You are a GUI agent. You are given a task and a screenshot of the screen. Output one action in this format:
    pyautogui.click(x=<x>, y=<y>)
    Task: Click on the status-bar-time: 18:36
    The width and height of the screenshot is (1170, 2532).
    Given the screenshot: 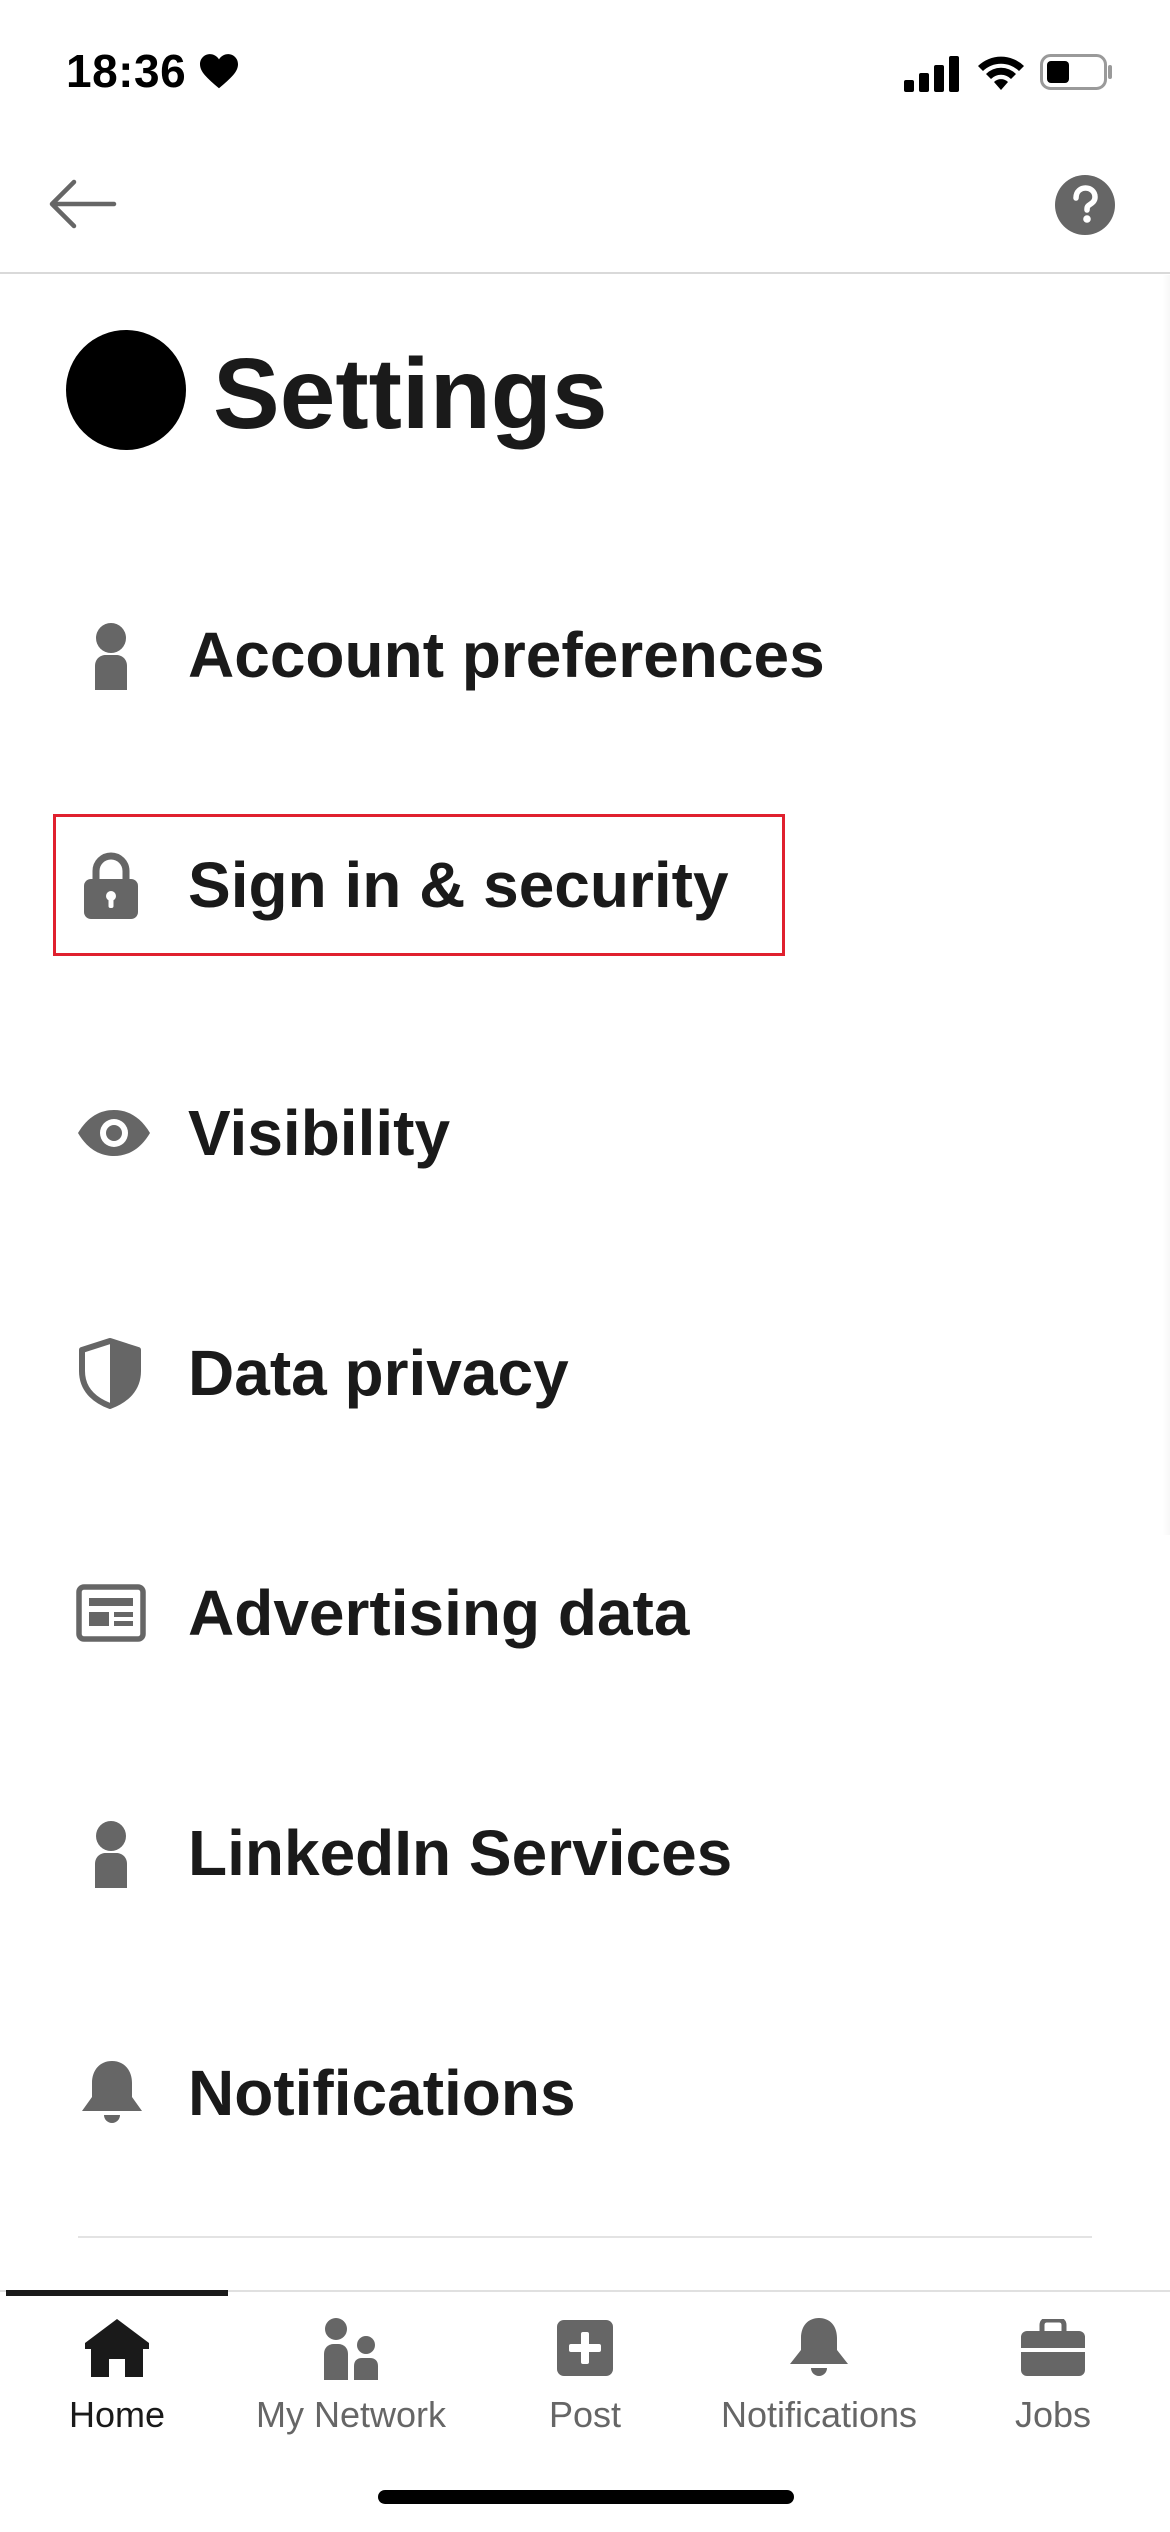 What is the action you would take?
    pyautogui.click(x=153, y=71)
    